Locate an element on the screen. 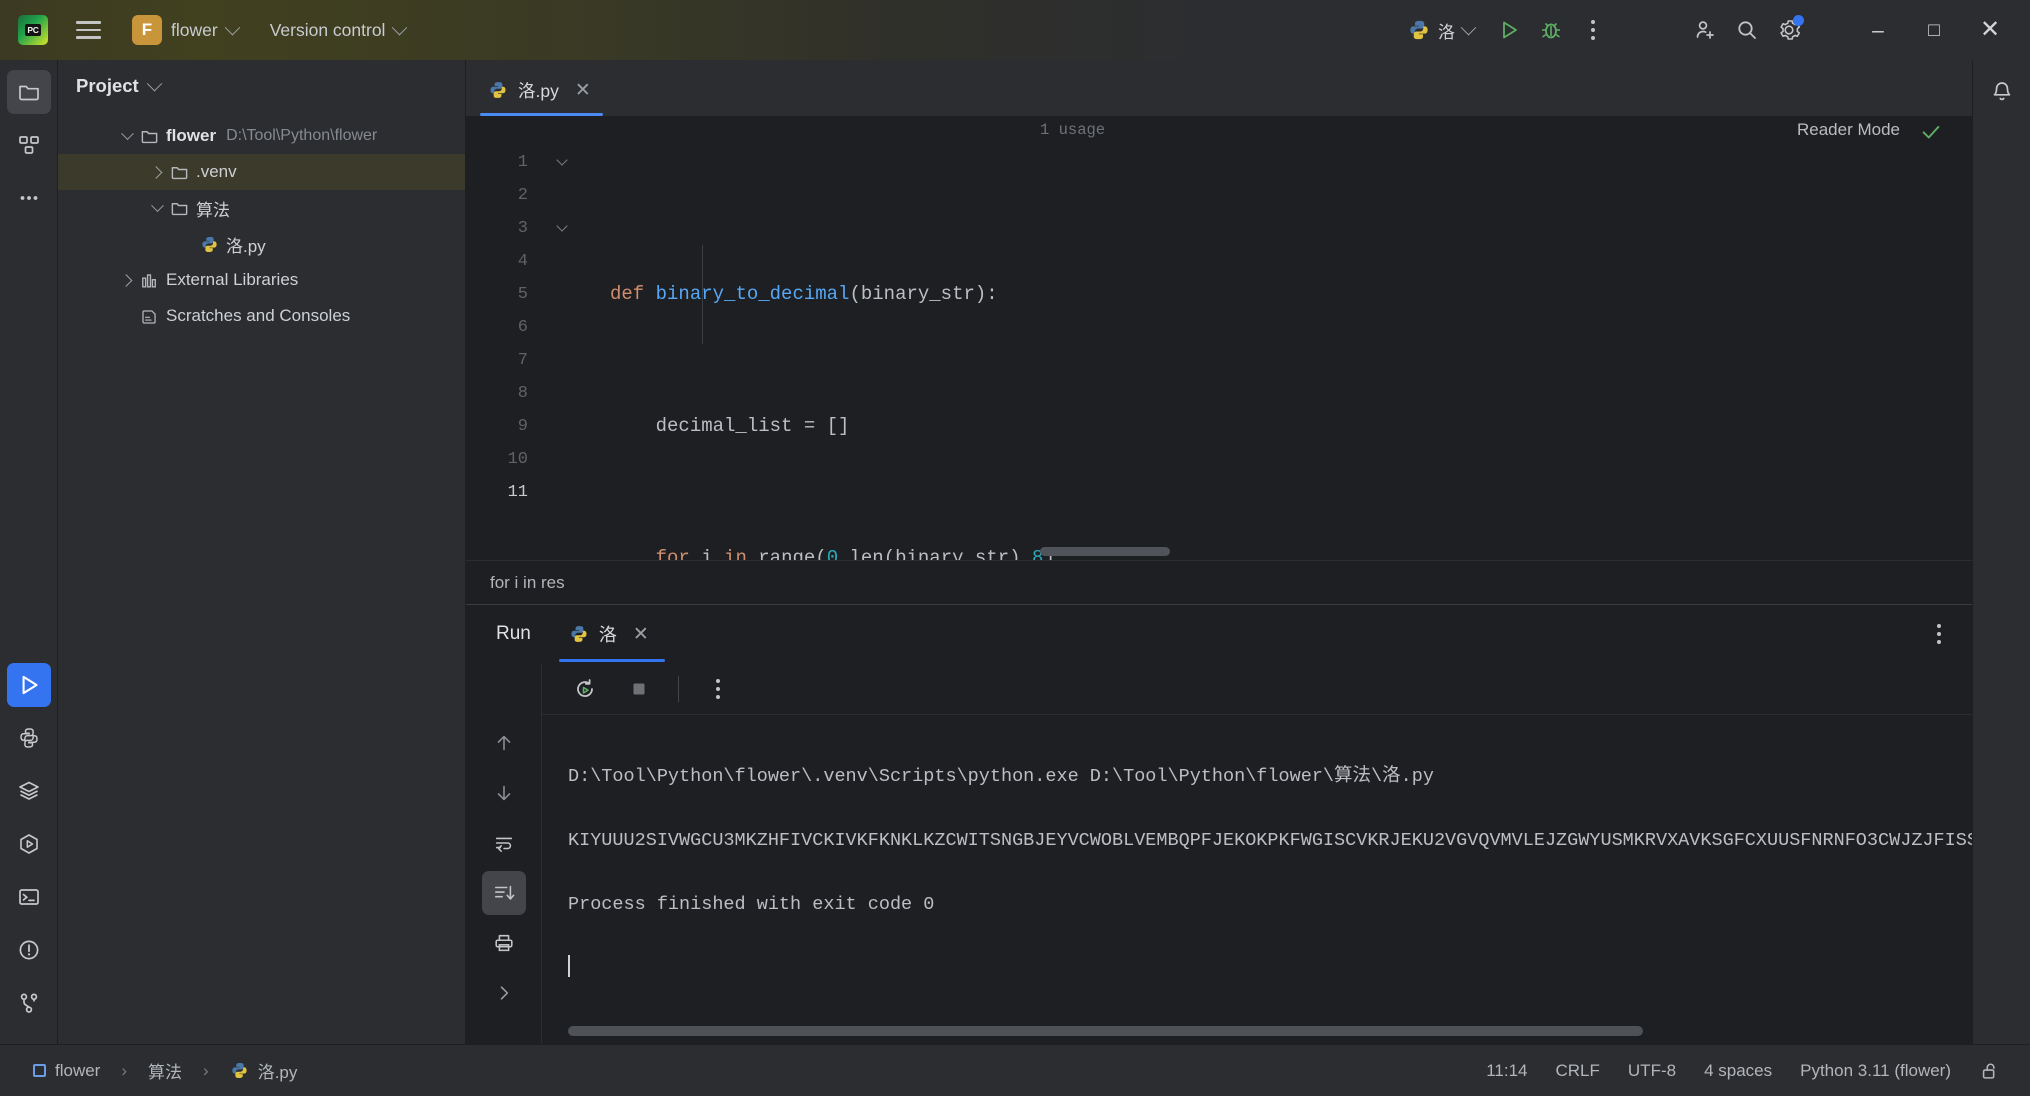 The width and height of the screenshot is (2030, 1096). code-line-1: def binary_to_decimal(binary_str): is located at coordinates (1318, 294).